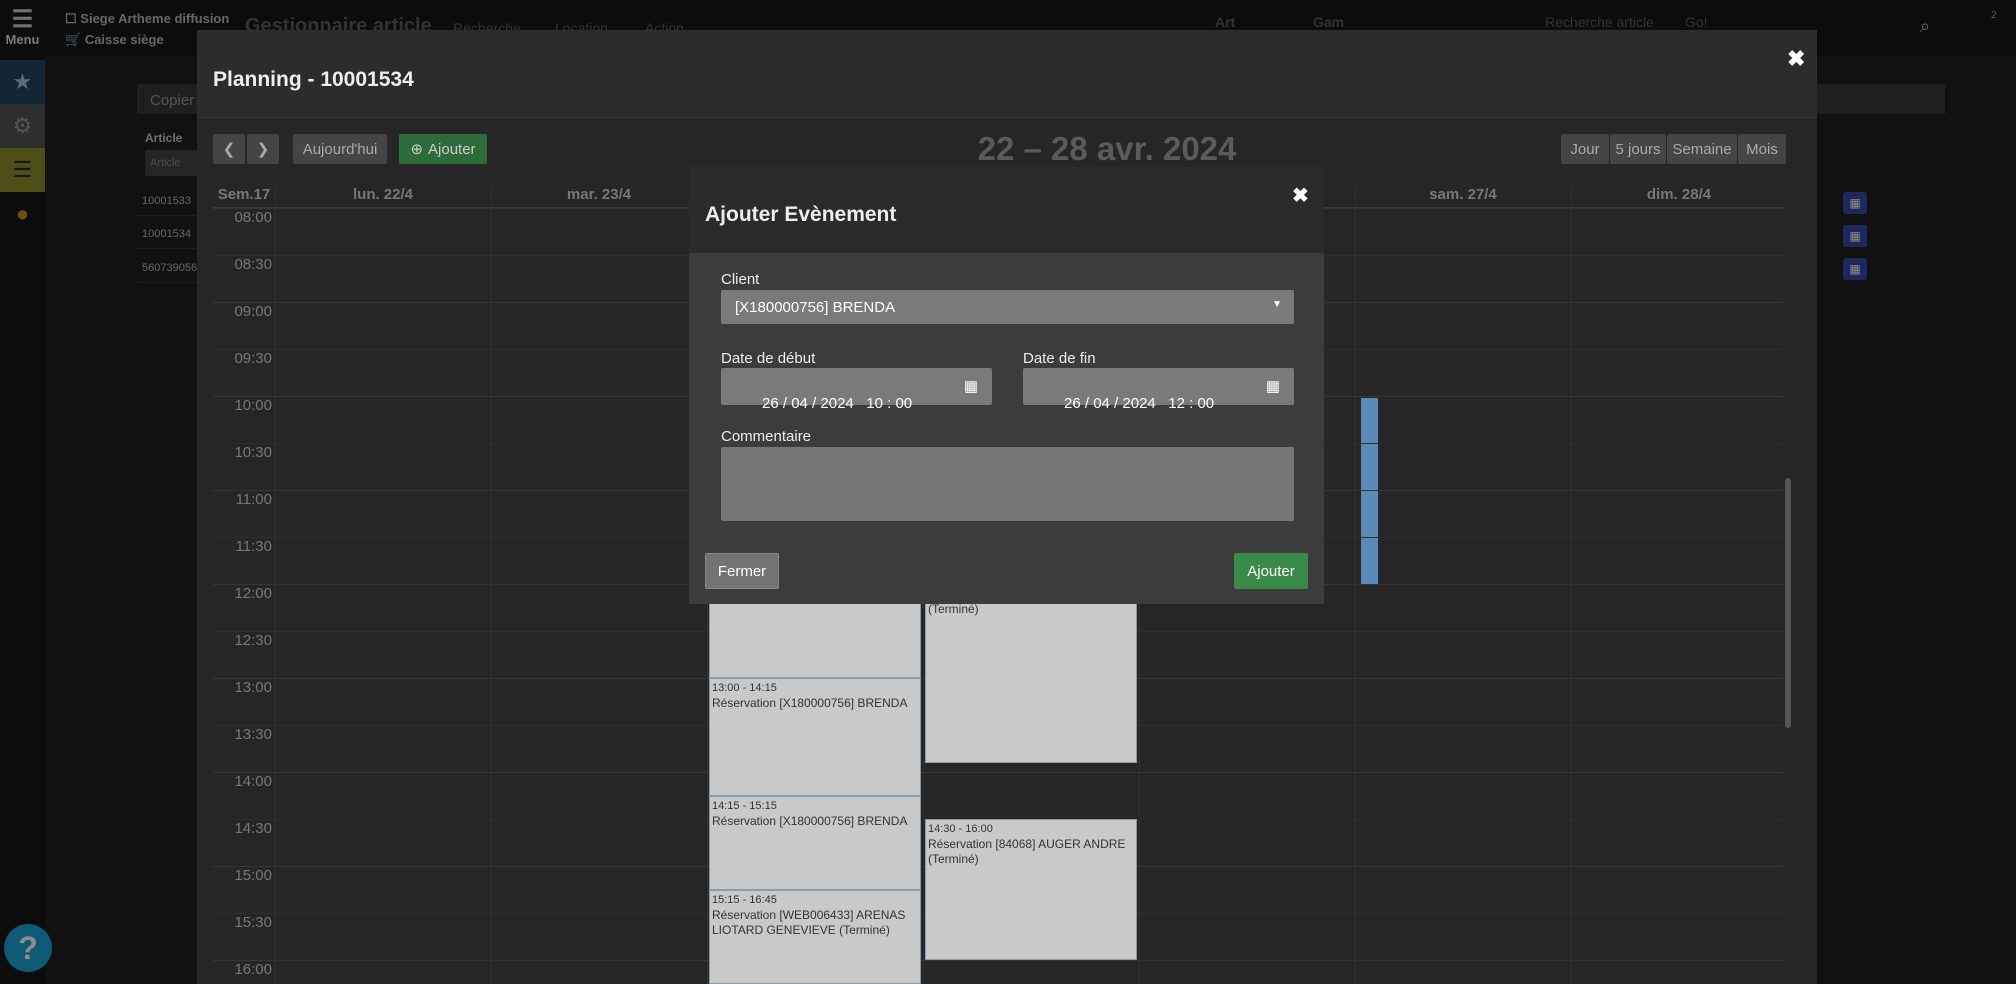 The width and height of the screenshot is (2016, 984). Describe the element at coordinates (960, 829) in the screenshot. I see `event-time: 14:30 - 16:00` at that location.